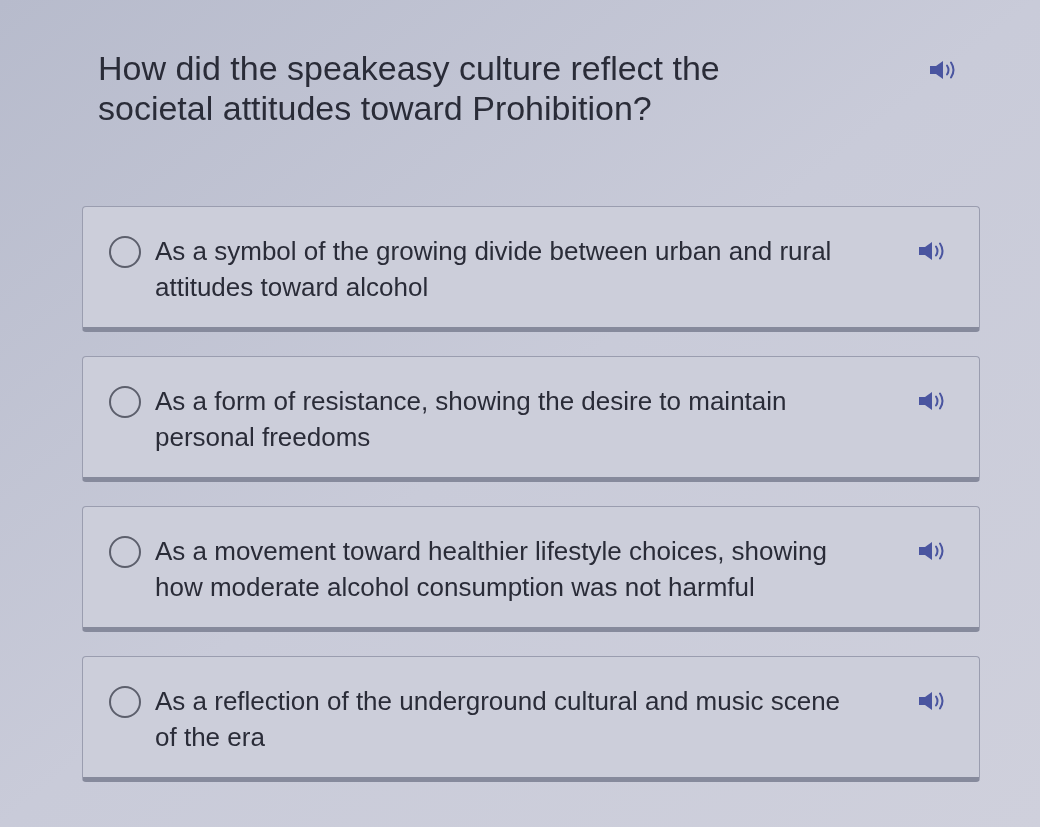 This screenshot has width=1040, height=827. I want to click on option-text: As a reflection of the underground cultural and music scene of the era, so click(498, 719).